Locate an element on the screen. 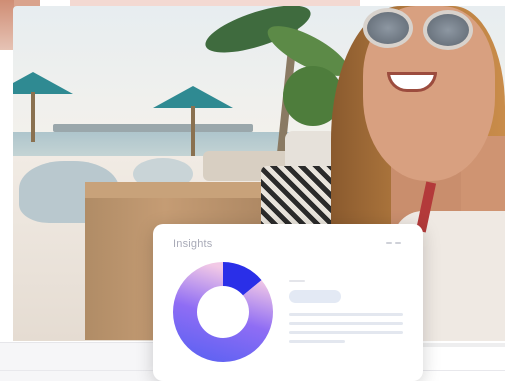 This screenshot has height=381, width=505. insights-donut-chart is located at coordinates (223, 312).